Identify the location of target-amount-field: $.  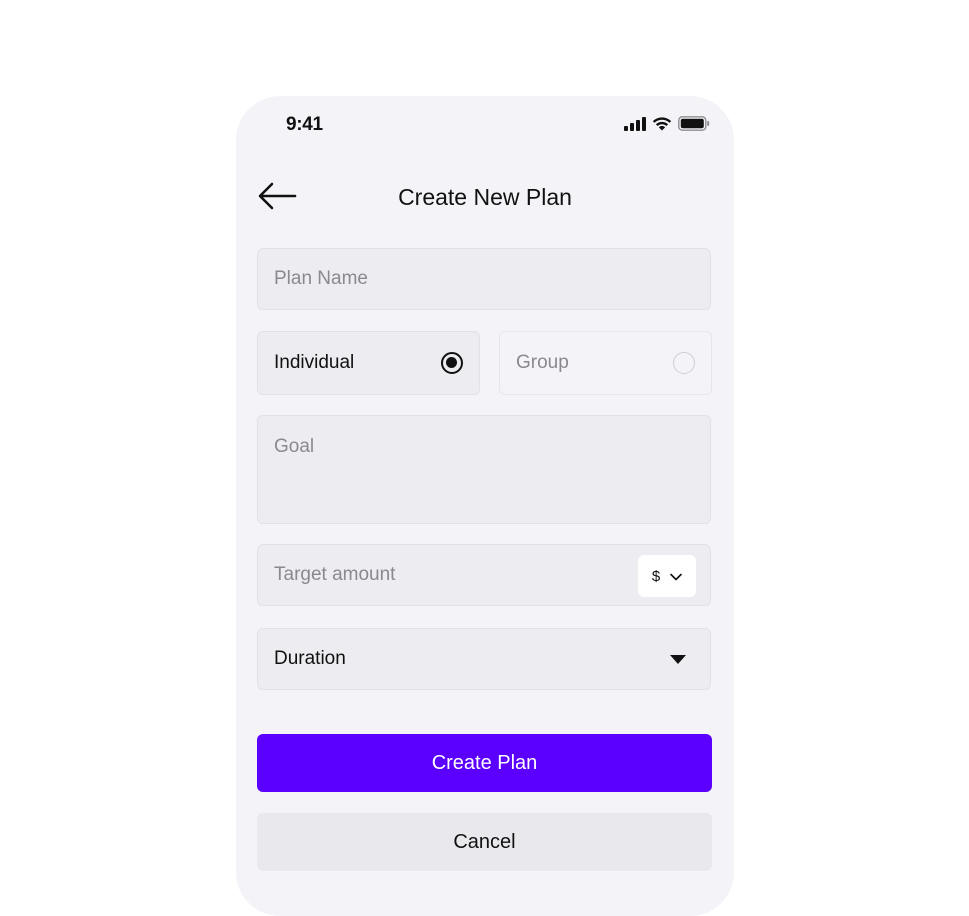
(484, 575).